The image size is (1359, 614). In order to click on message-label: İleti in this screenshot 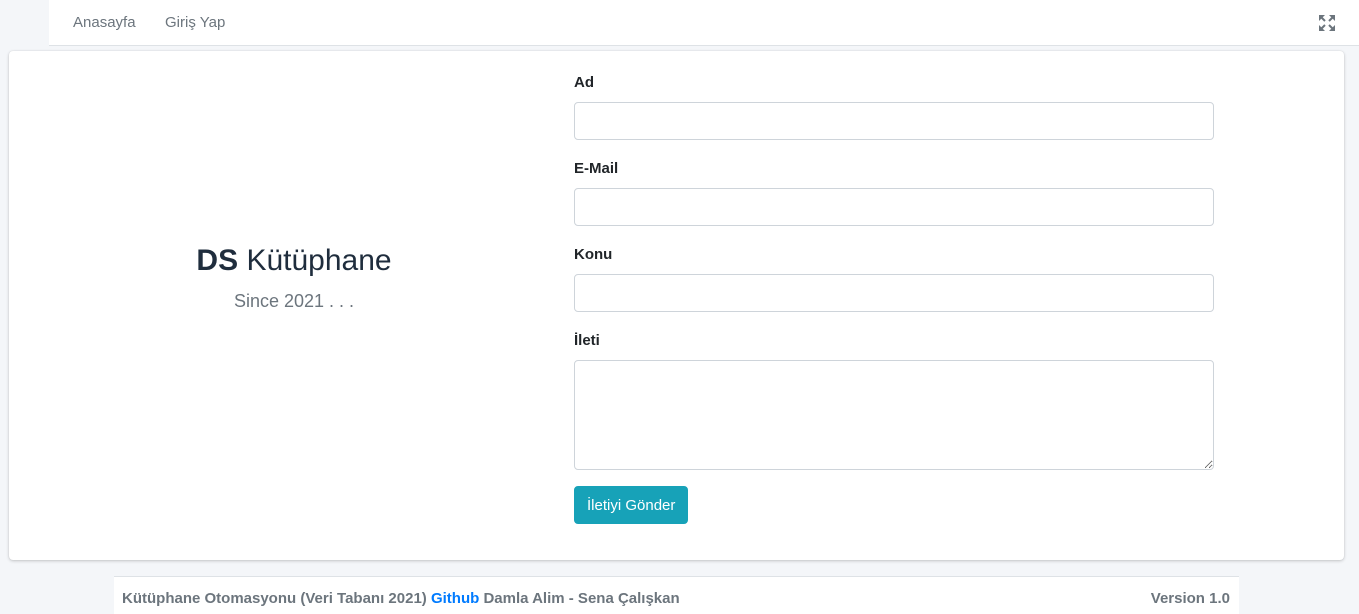, I will do `click(587, 340)`.